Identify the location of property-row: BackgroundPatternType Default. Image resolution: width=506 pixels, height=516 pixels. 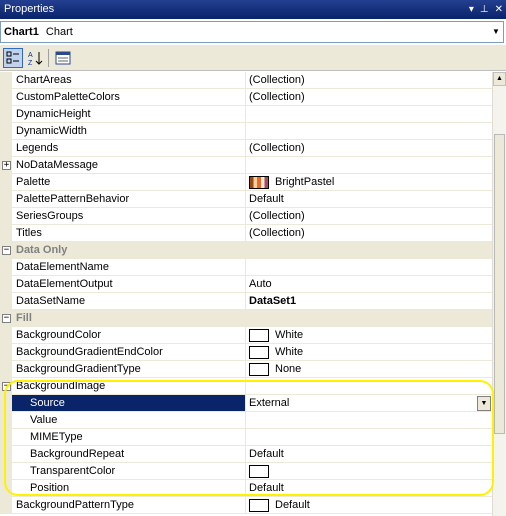
(246, 505).